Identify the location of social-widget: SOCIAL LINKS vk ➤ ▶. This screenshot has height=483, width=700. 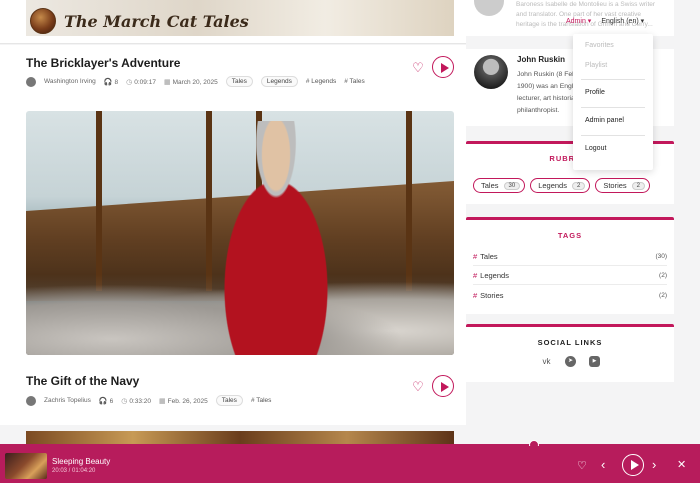
(570, 353).